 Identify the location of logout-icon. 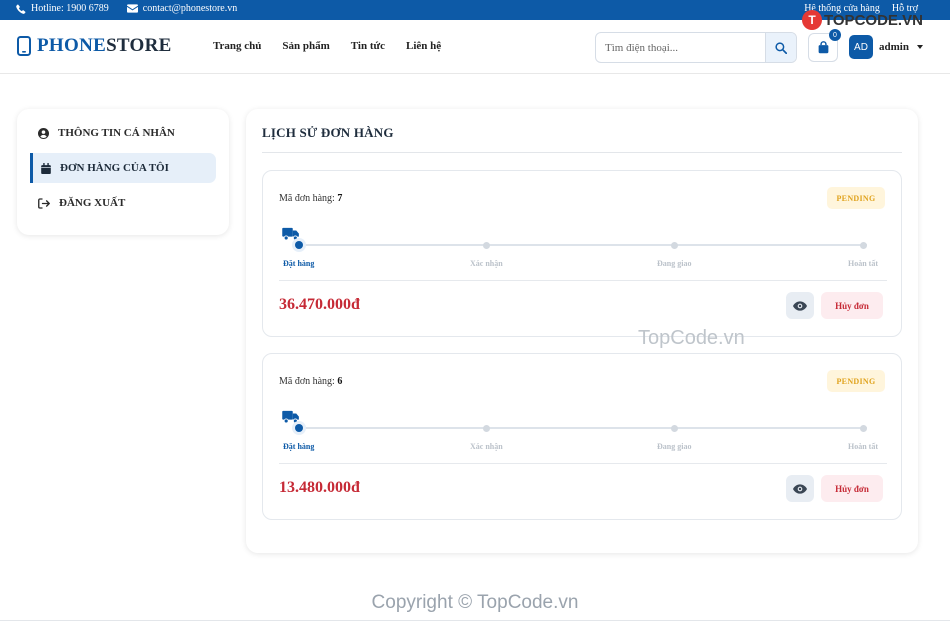
(44, 203).